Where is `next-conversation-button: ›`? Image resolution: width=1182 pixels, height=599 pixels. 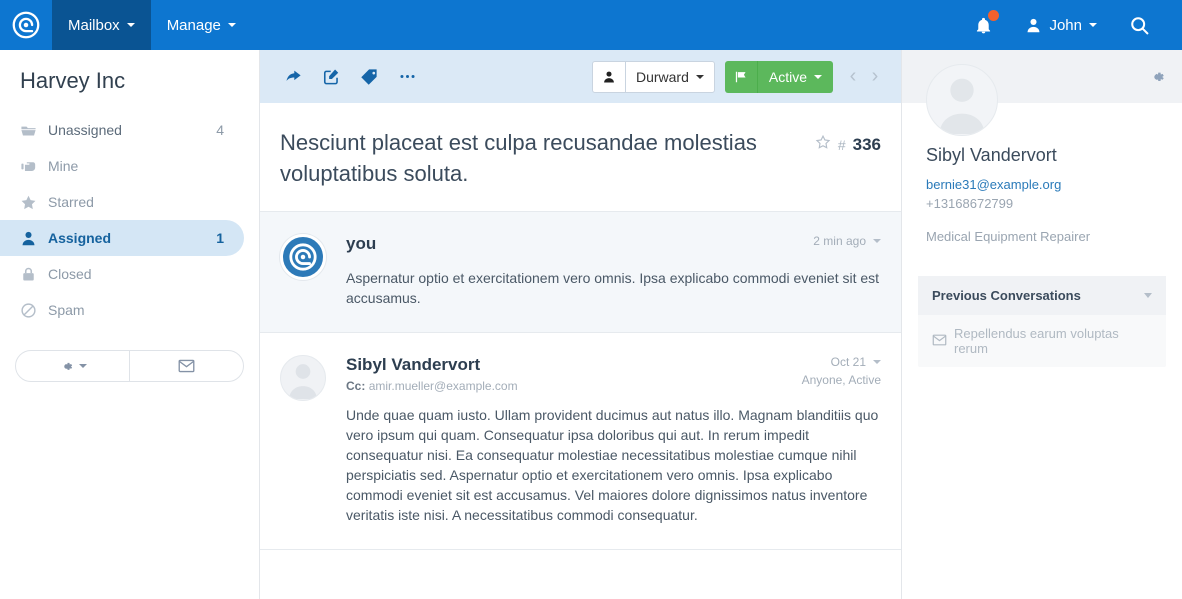
next-conversation-button: › is located at coordinates (875, 76).